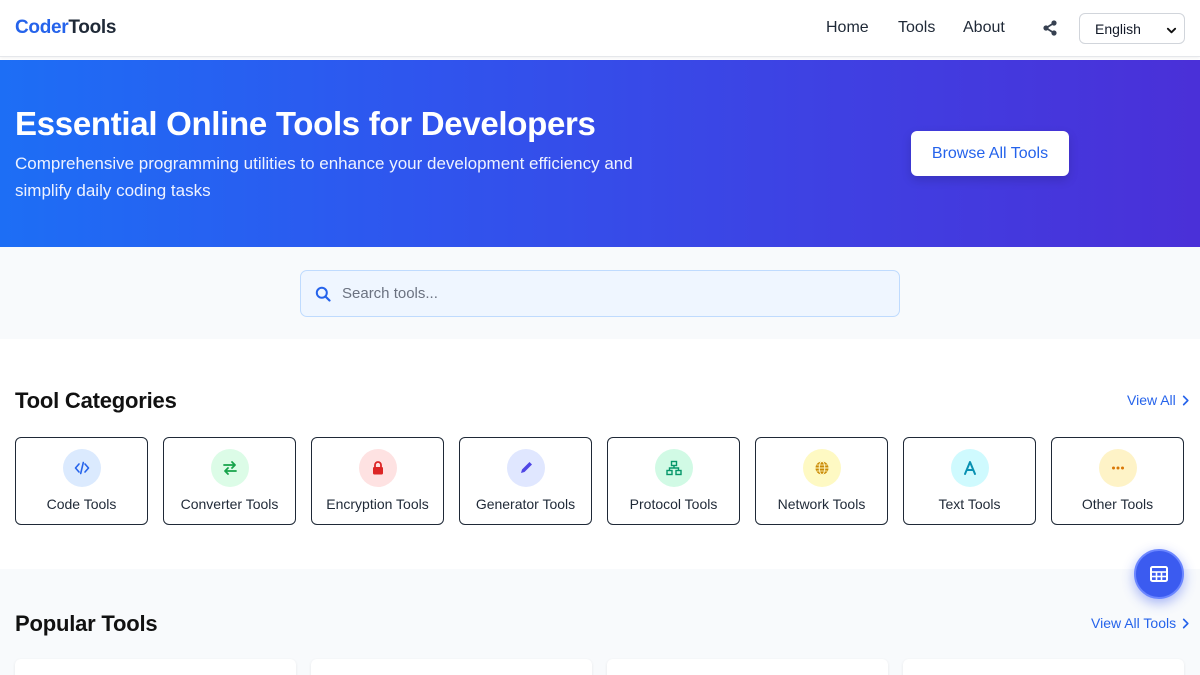 This screenshot has width=1200, height=675. What do you see at coordinates (1117, 504) in the screenshot?
I see `category-label: Other Tools` at bounding box center [1117, 504].